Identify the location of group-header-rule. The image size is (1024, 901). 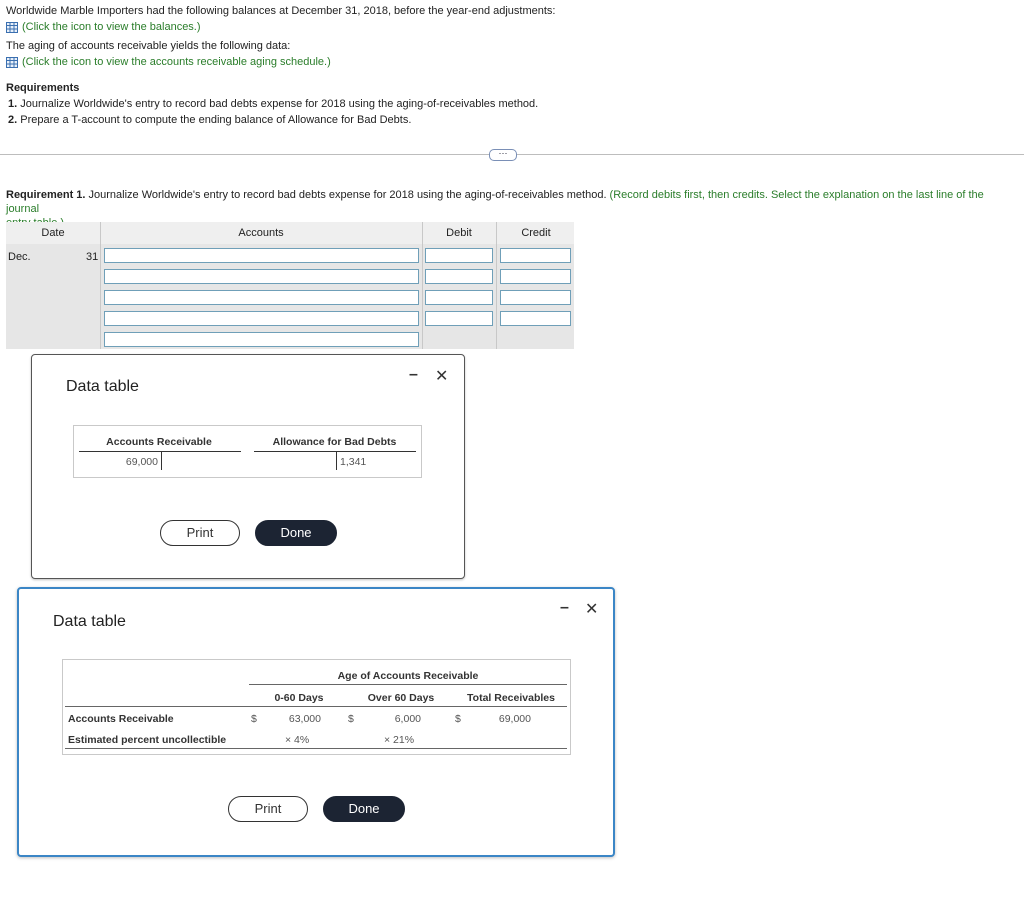
(408, 684).